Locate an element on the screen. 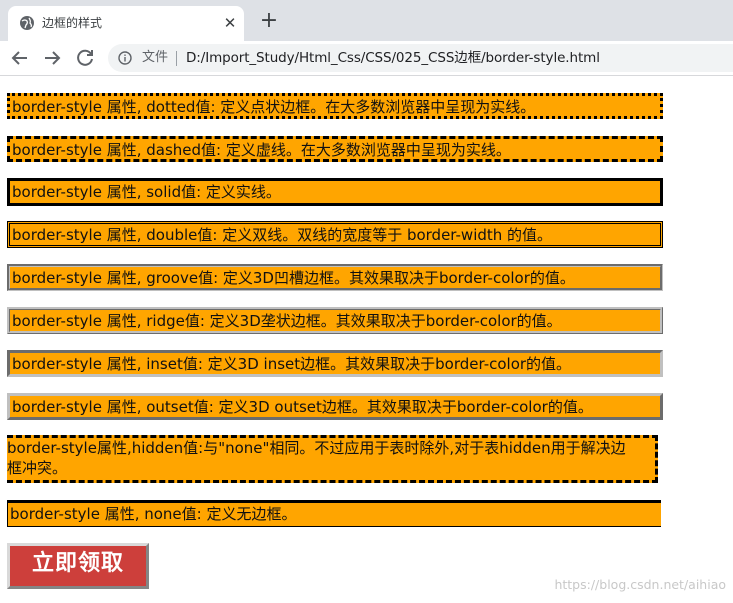  tab-strip: 边框的样式 ✕ + is located at coordinates (366, 20).